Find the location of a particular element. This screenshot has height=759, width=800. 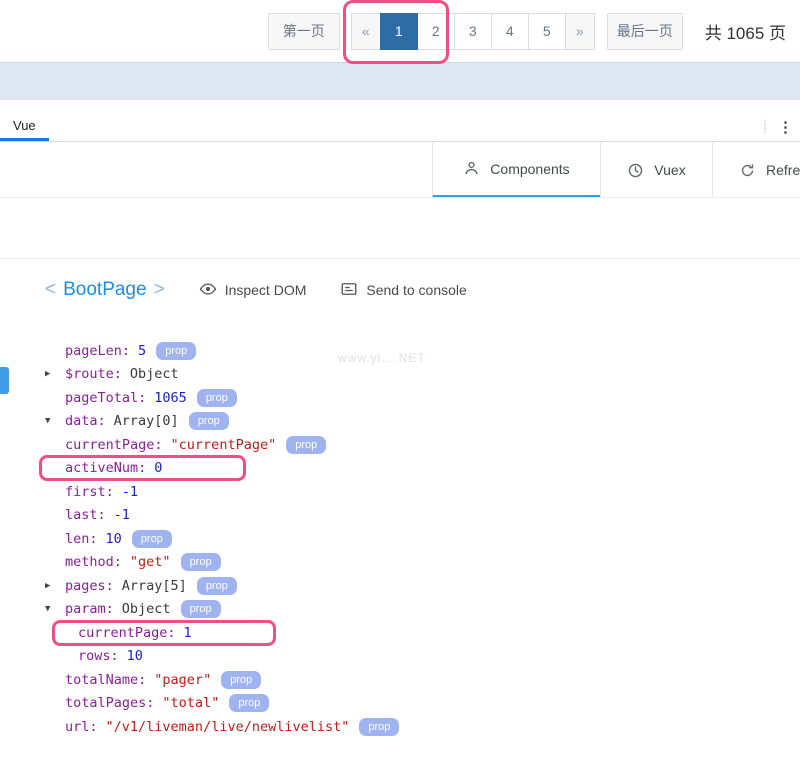

prop-value: -1 is located at coordinates (121, 515).